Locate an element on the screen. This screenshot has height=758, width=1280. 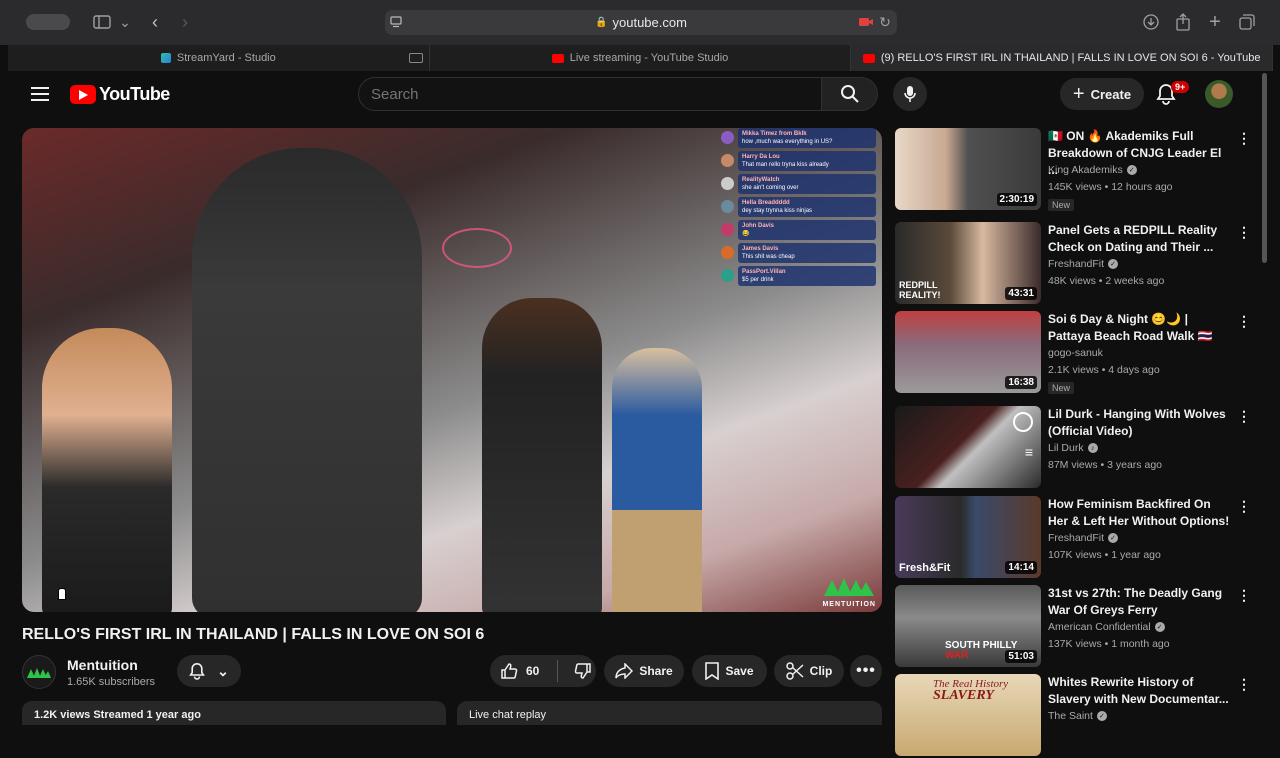
create-button: + Create is located at coordinates (1102, 94).